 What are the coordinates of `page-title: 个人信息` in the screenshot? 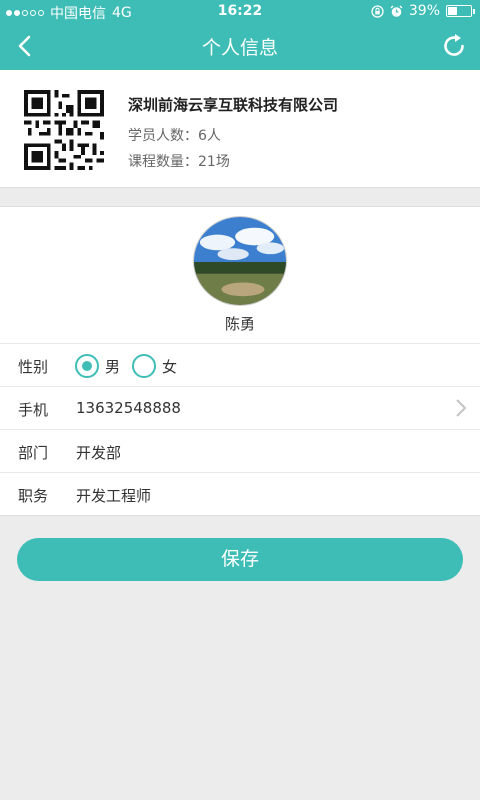 It's located at (239, 48).